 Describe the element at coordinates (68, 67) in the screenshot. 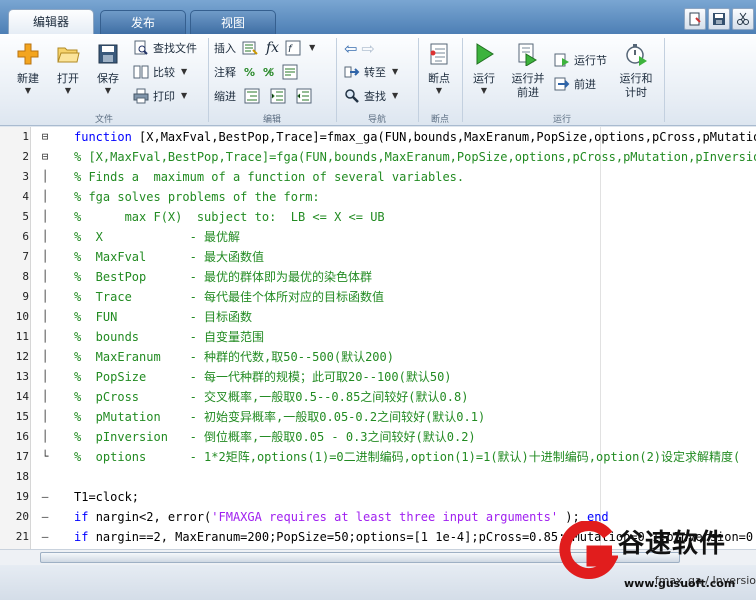

I see `open-button: 打开 ▼` at that location.